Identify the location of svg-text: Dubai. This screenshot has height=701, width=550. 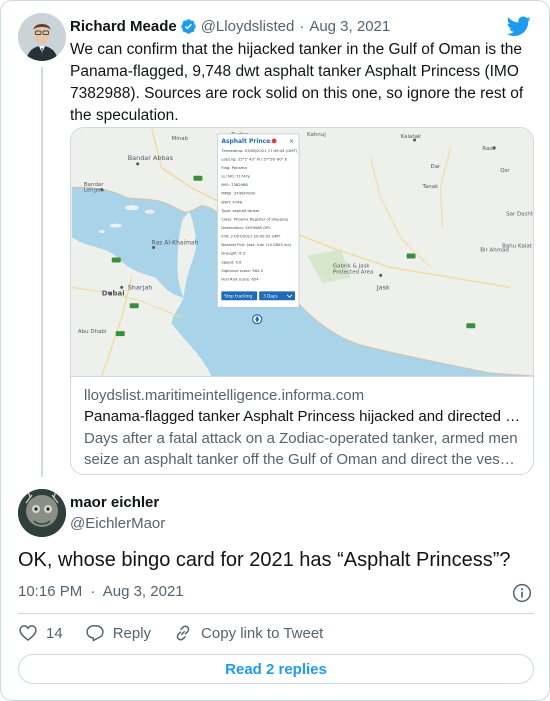
(113, 293).